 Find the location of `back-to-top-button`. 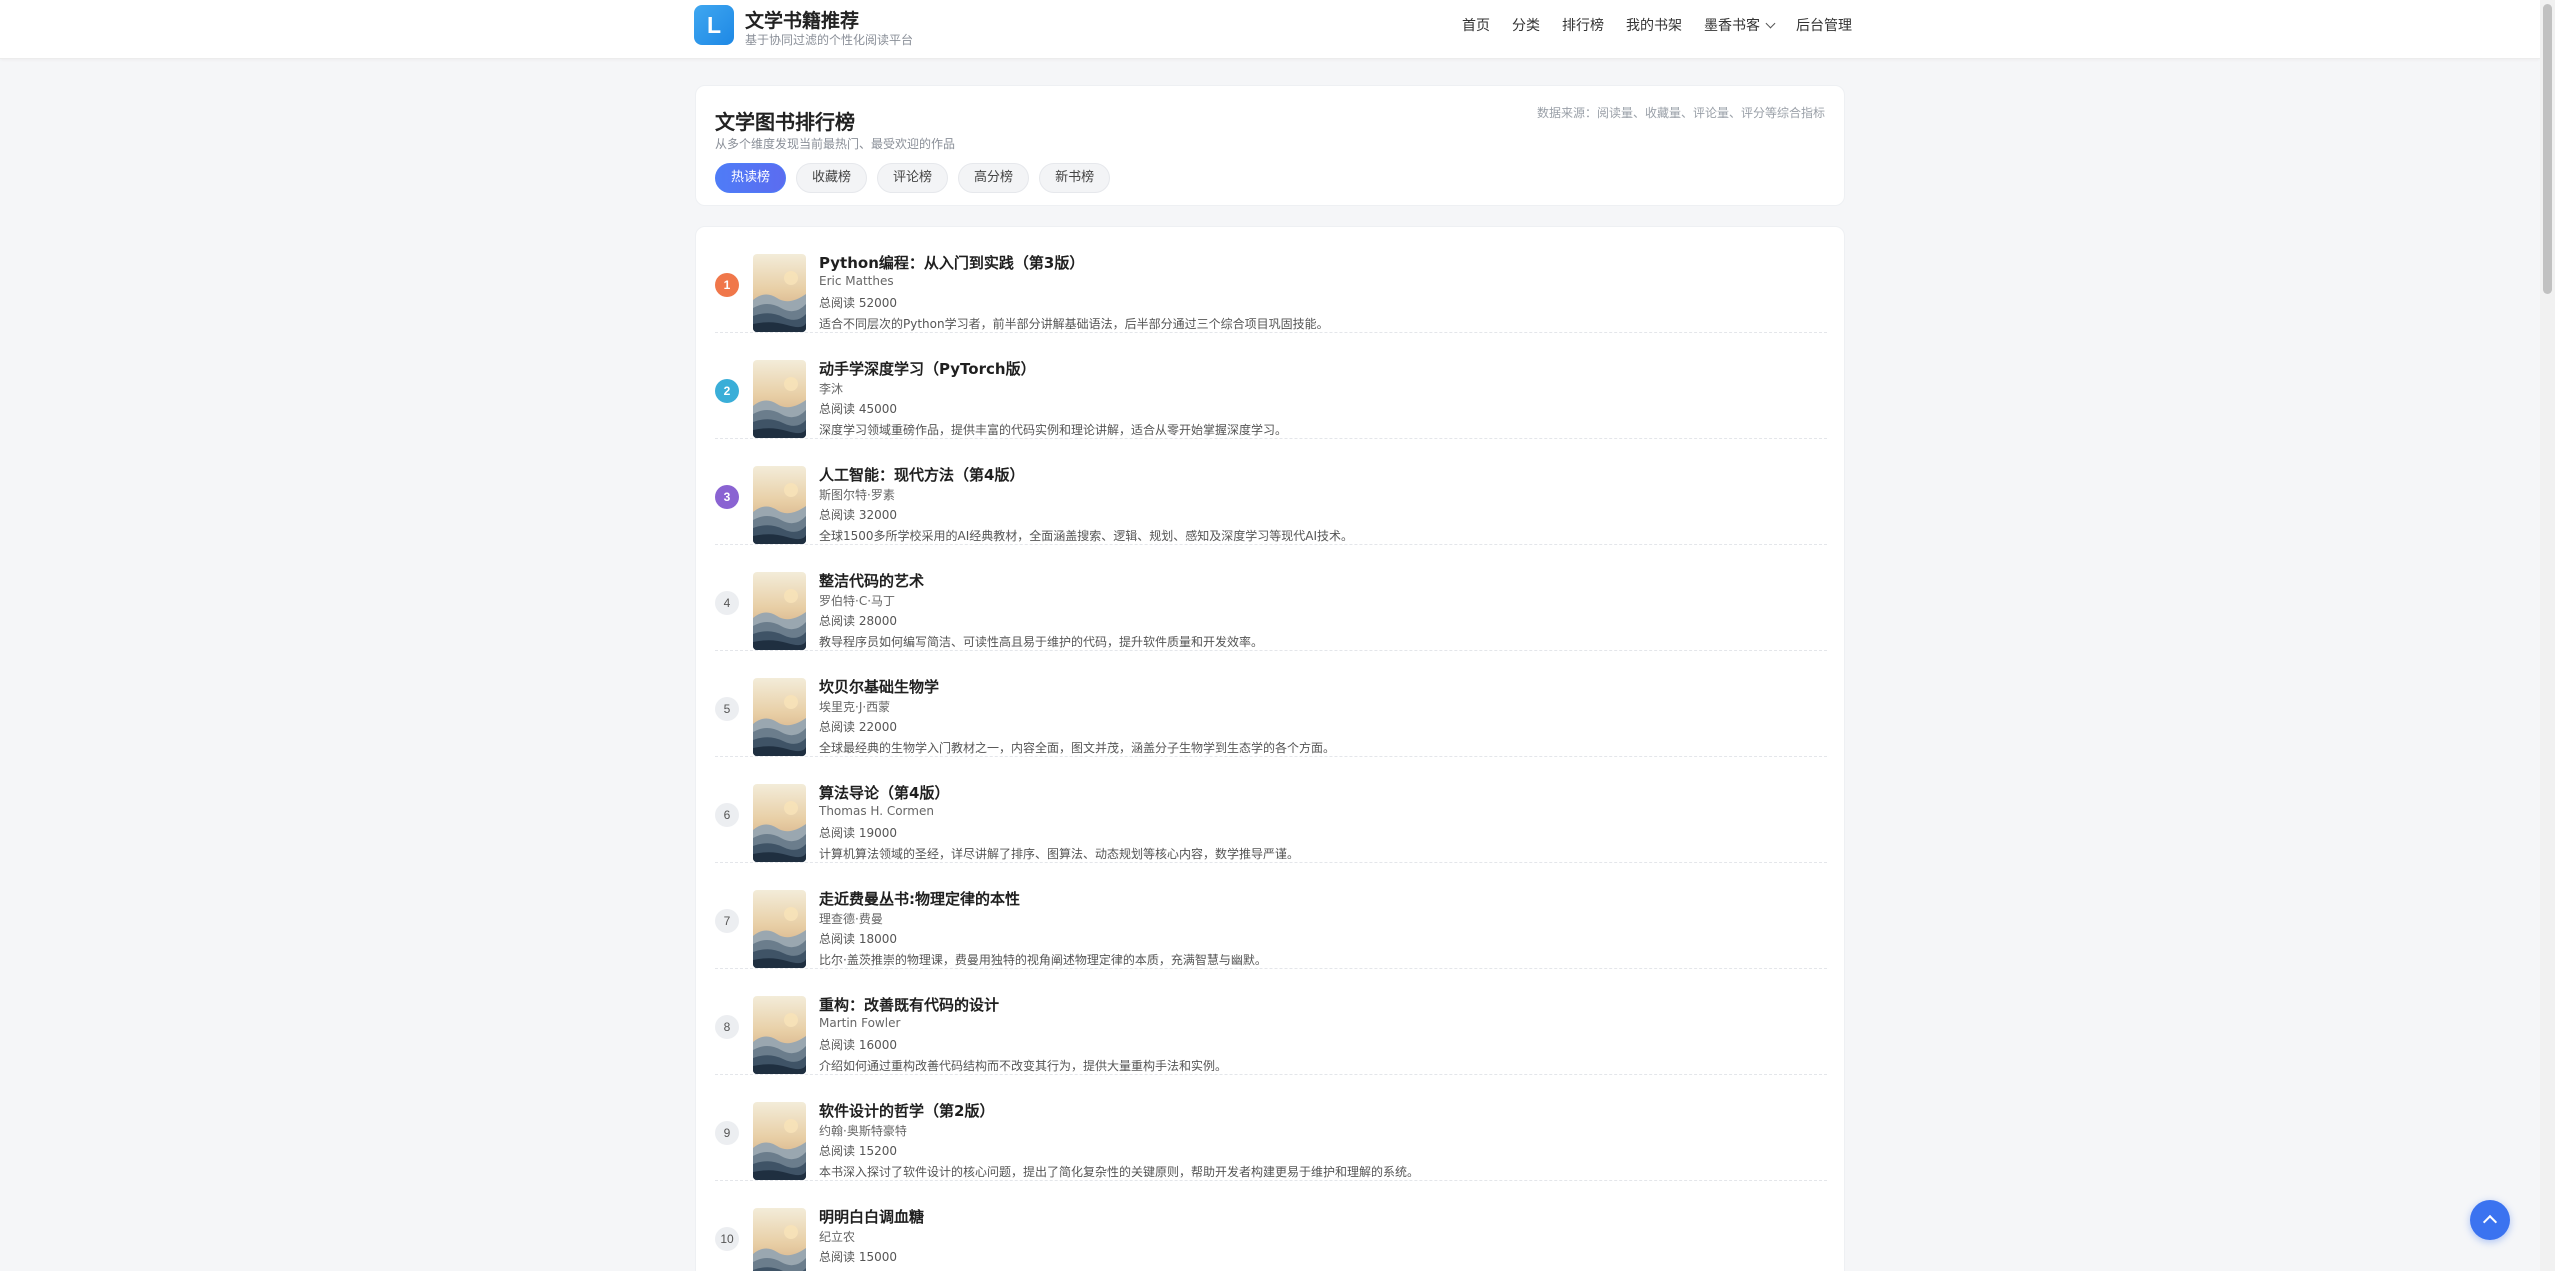

back-to-top-button is located at coordinates (2490, 1220).